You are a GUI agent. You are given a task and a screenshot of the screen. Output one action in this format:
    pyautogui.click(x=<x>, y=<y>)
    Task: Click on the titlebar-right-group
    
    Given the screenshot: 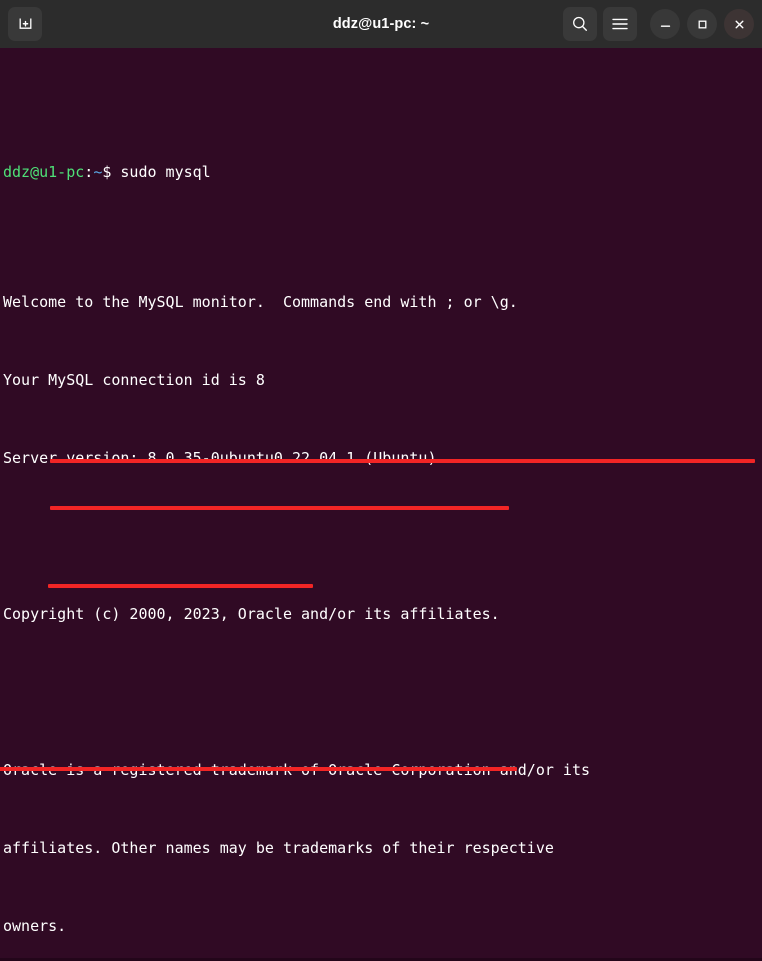 What is the action you would take?
    pyautogui.click(x=658, y=24)
    